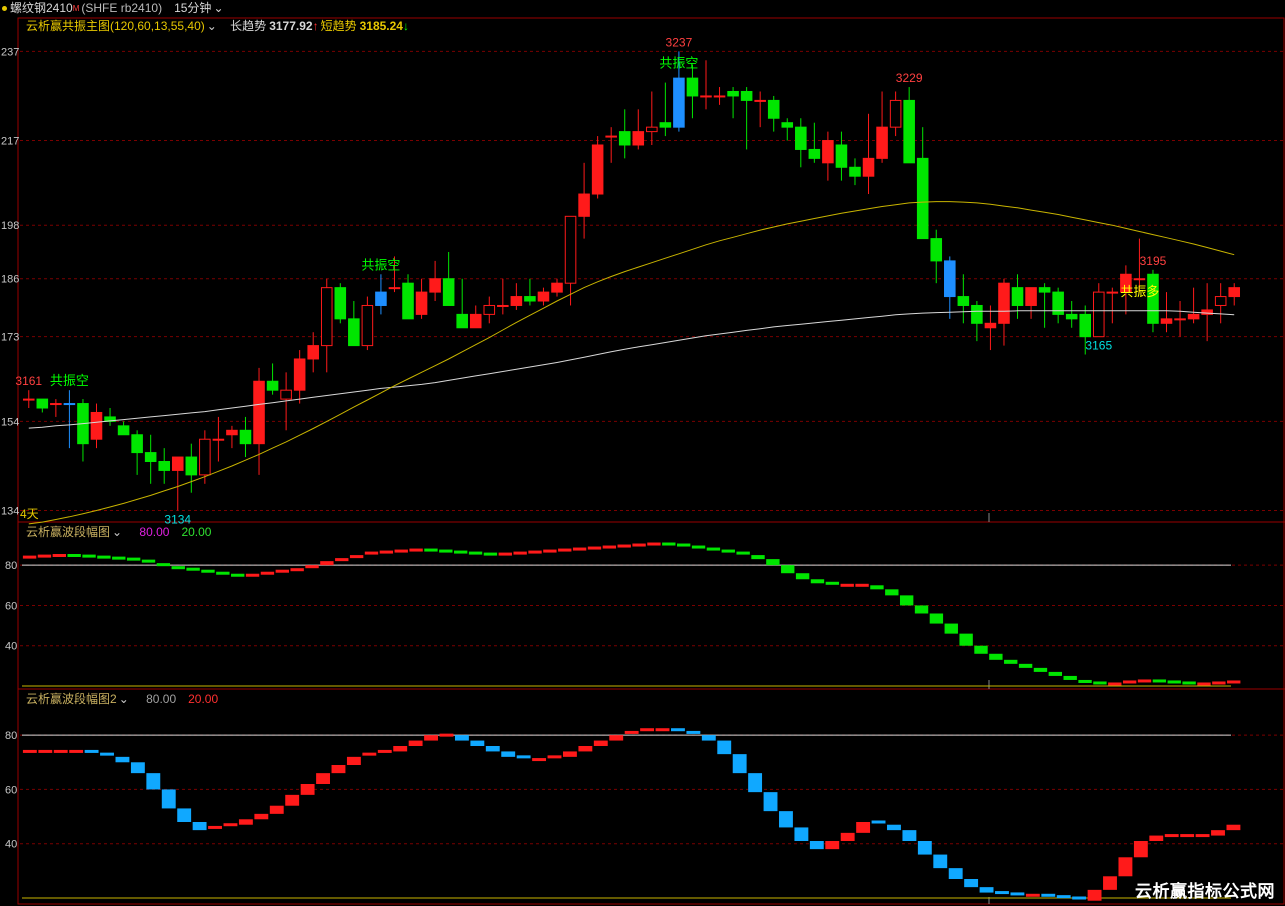 This screenshot has width=1285, height=906. Describe the element at coordinates (678, 62) in the screenshot. I see `candle-annotation: 共振空` at that location.